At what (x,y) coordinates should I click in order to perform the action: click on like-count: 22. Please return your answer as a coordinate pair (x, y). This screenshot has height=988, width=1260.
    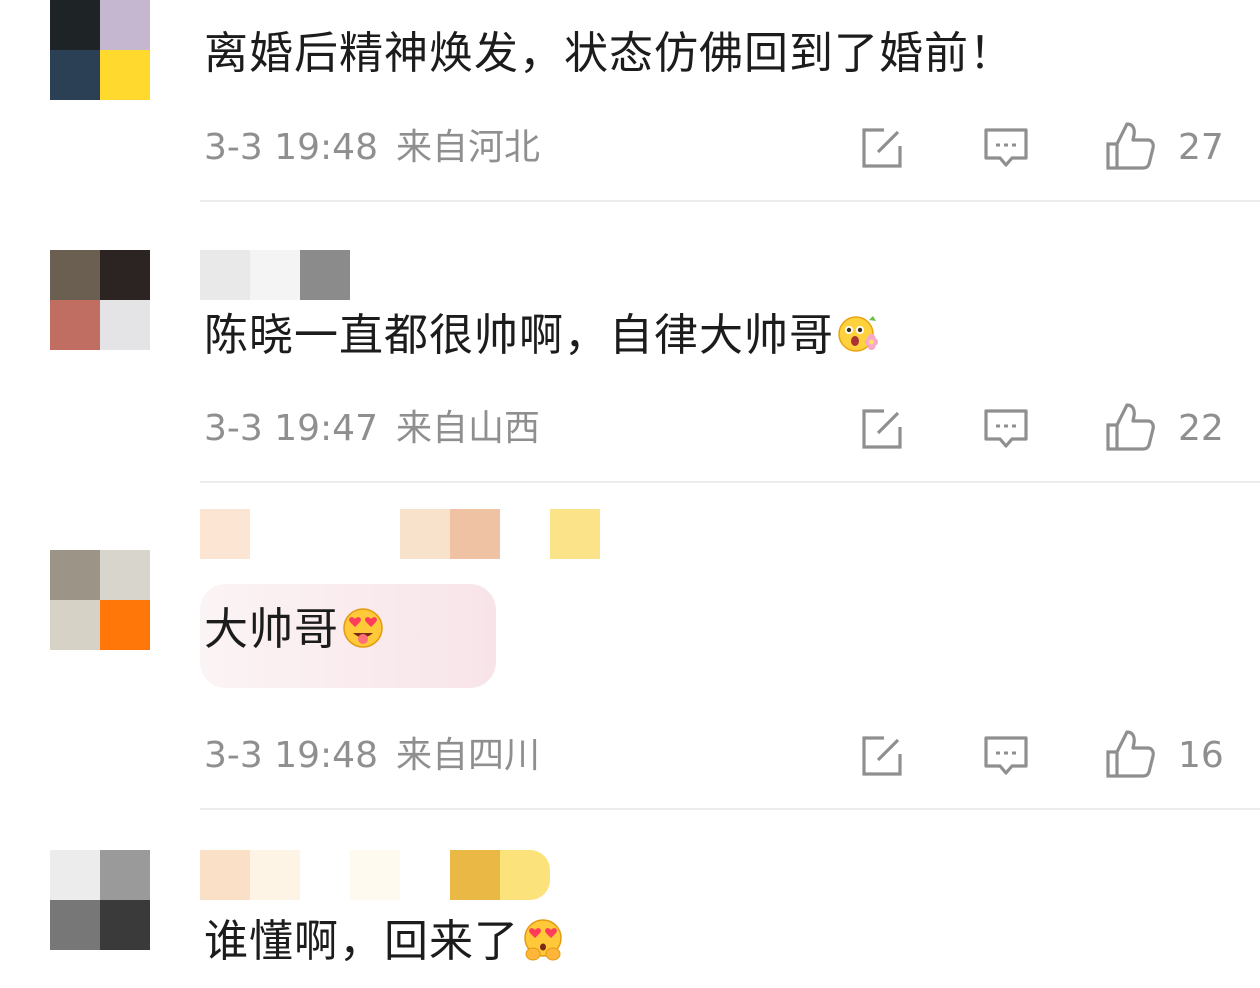
    Looking at the image, I should click on (1201, 428).